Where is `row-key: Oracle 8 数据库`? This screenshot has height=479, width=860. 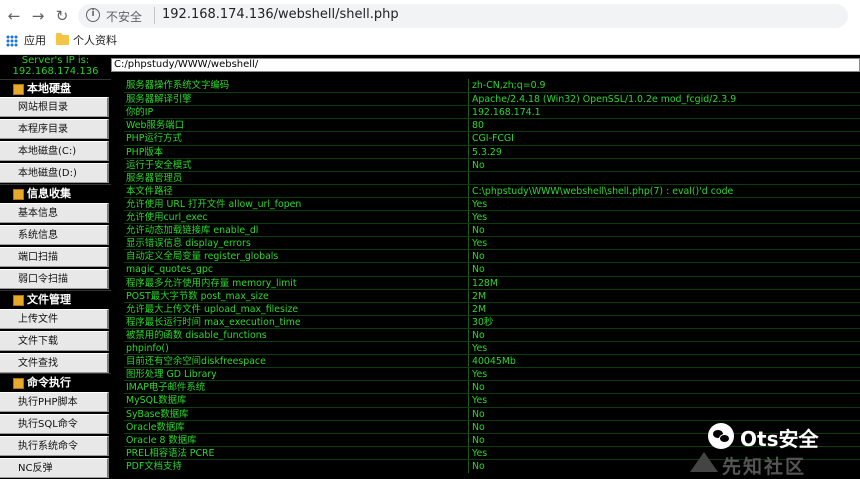
row-key: Oracle 8 数据库 is located at coordinates (161, 440).